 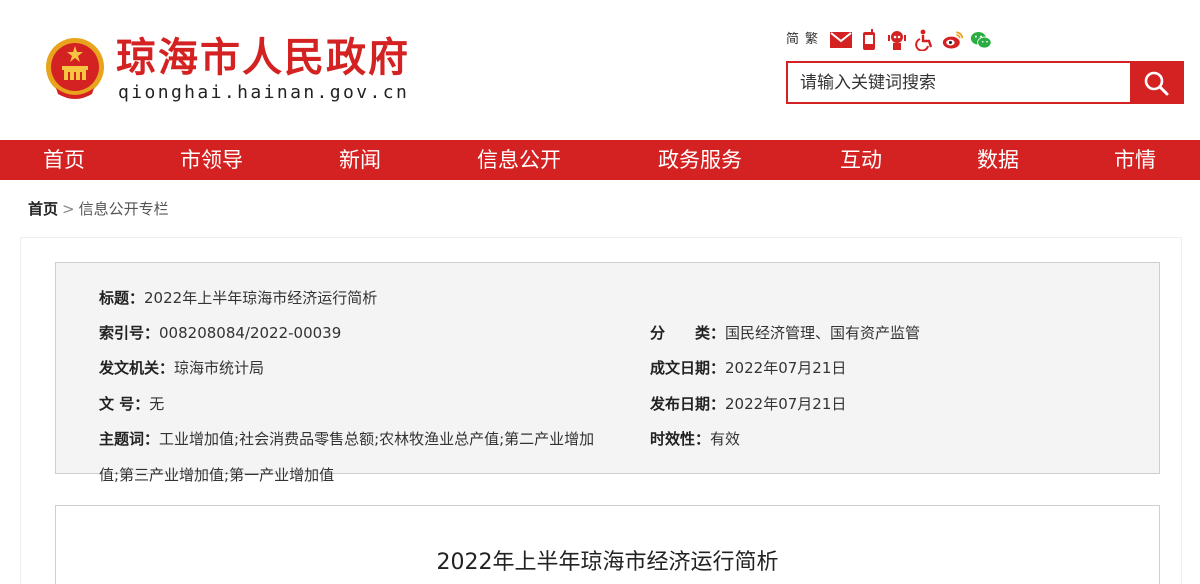 I want to click on meta-validity: 时效性：有效, so click(x=695, y=439).